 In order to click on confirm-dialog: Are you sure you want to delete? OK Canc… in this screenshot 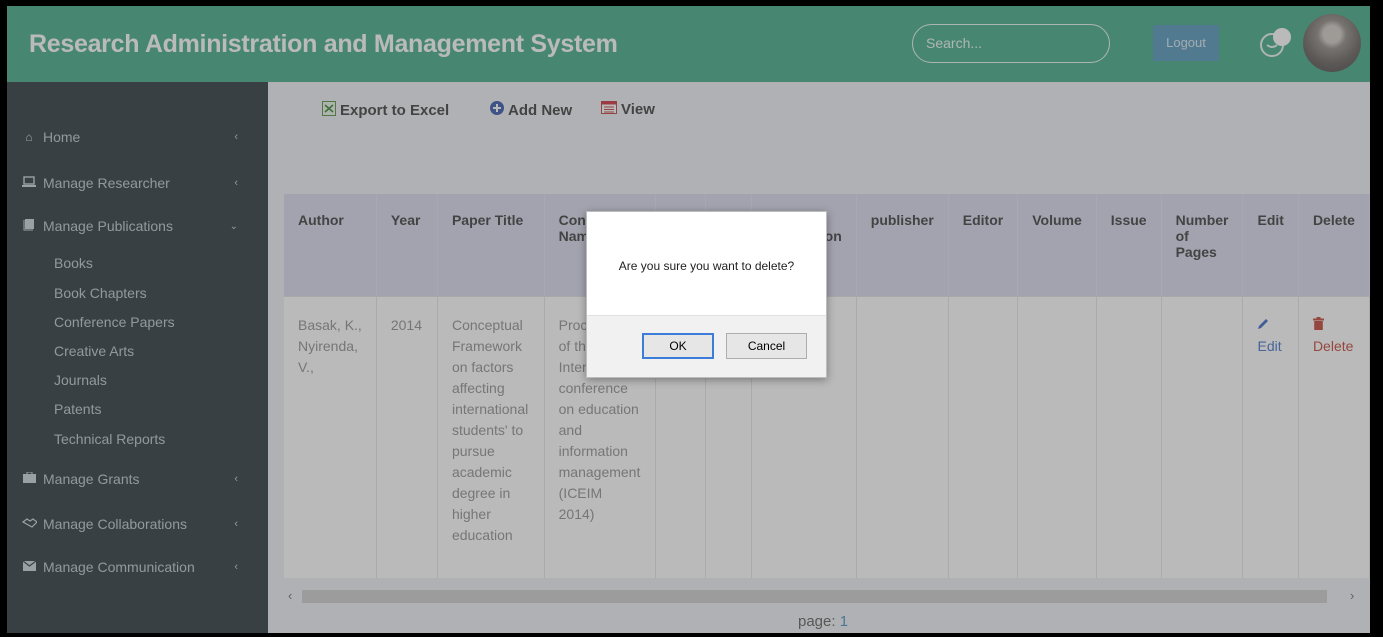, I will do `click(706, 294)`.